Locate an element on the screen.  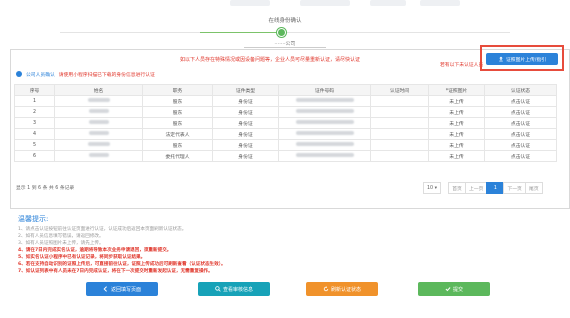
back-to-edit-button: 返回填写页面 is located at coordinates (122, 289).